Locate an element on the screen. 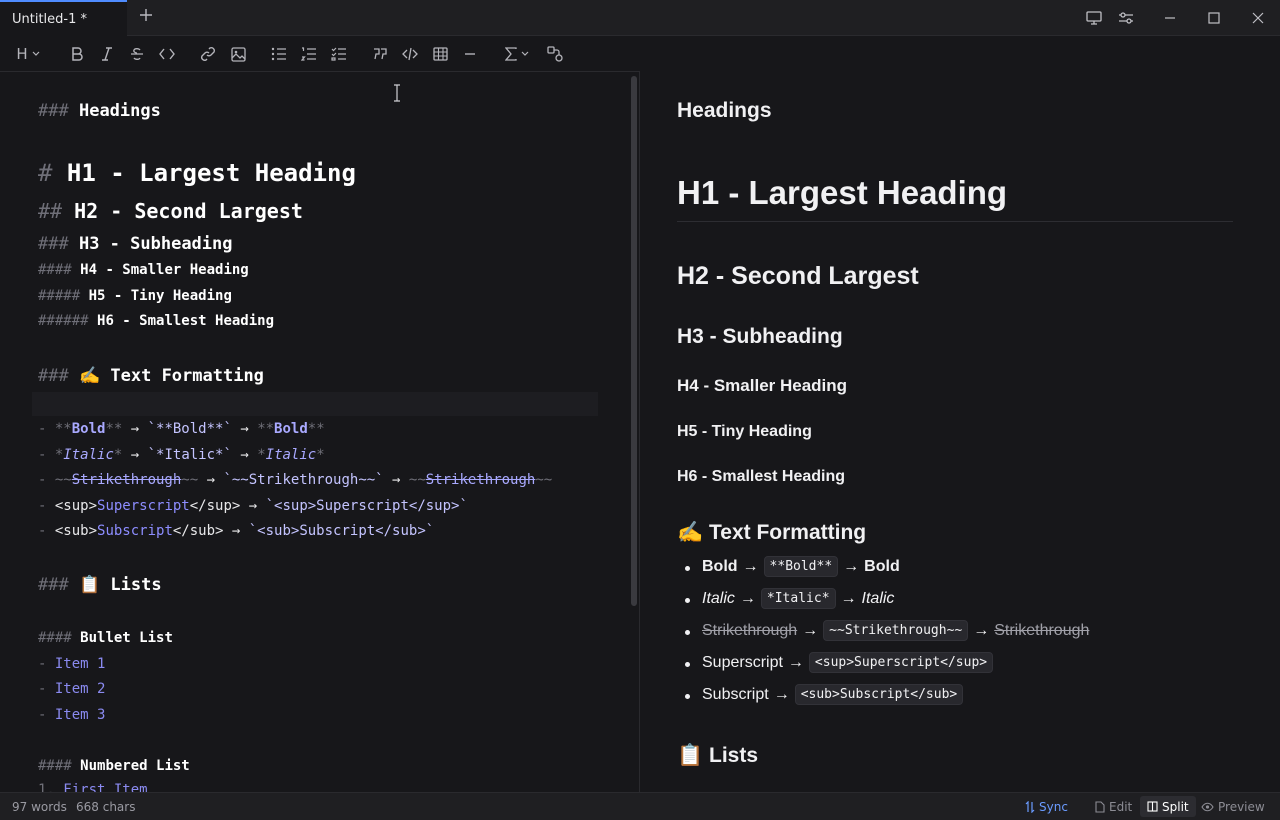 The image size is (1280, 820). bold-icon is located at coordinates (77, 54).